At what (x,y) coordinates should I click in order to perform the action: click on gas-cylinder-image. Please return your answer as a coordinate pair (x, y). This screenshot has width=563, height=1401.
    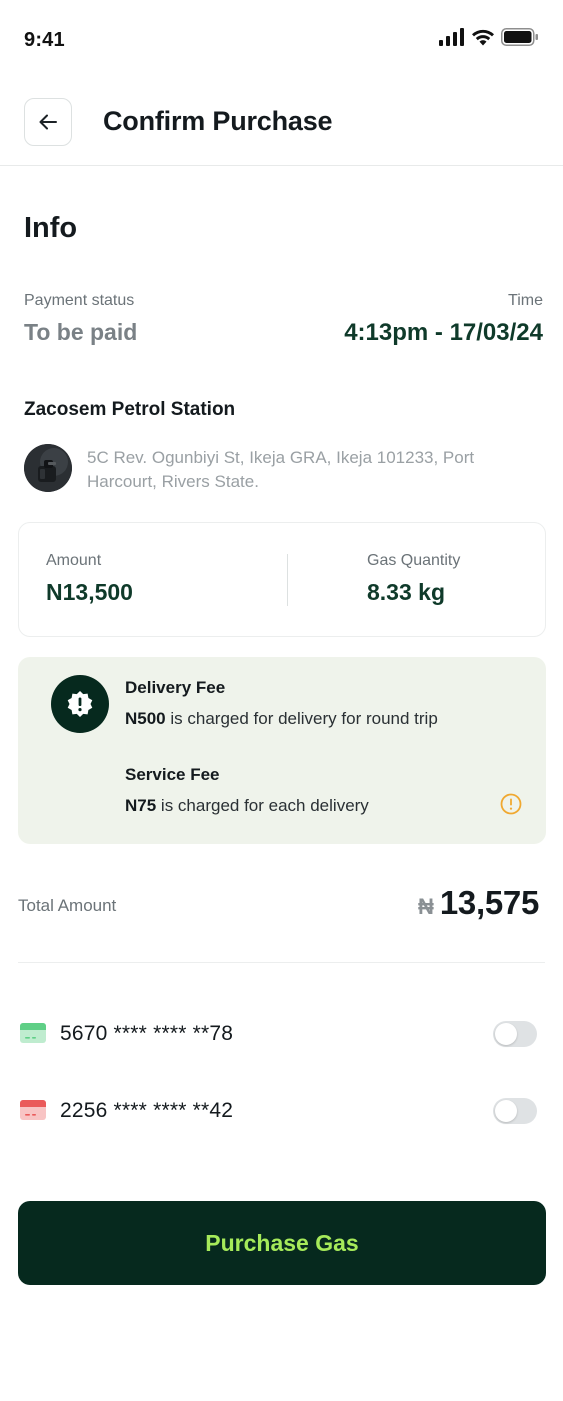
    Looking at the image, I should click on (48, 468).